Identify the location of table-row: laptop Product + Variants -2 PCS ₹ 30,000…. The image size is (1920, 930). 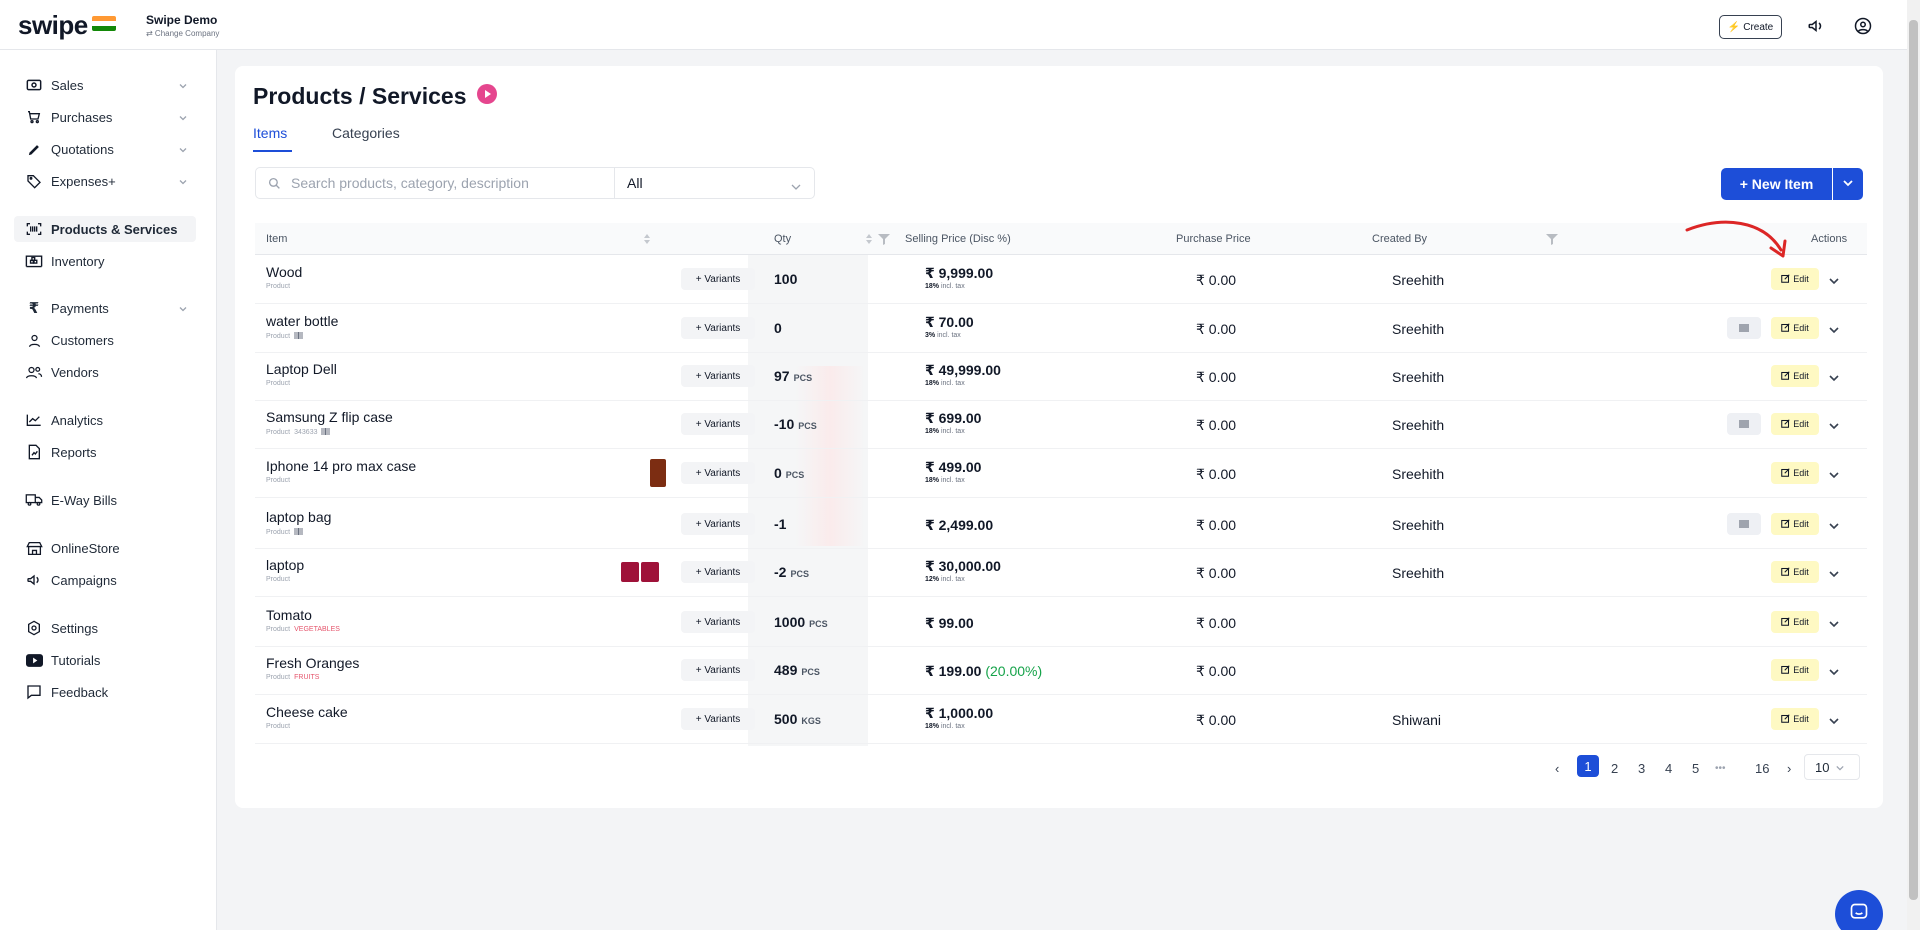
(1061, 572).